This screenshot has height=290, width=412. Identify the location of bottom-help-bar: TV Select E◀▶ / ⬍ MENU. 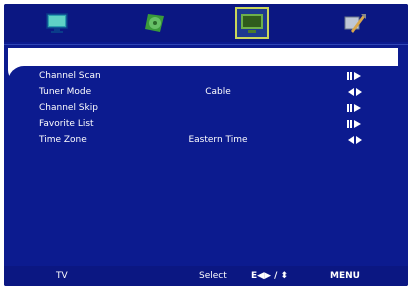
(206, 276).